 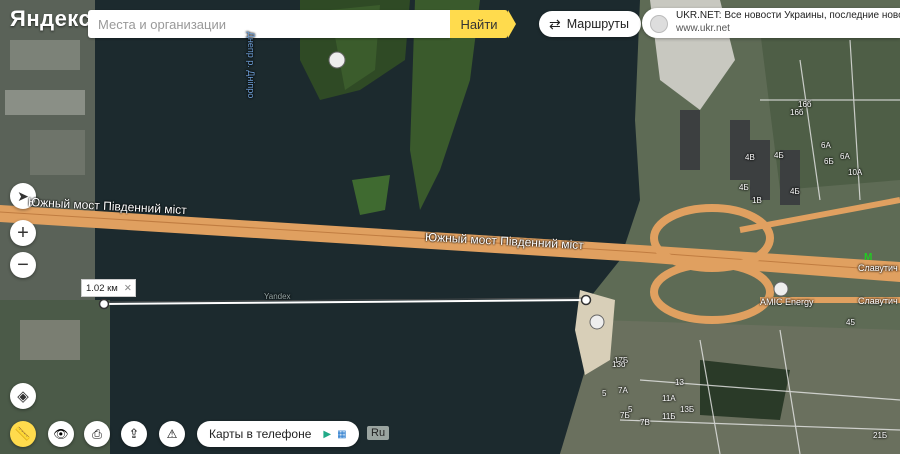 What do you see at coordinates (619, 364) in the screenshot?
I see `house-number-label: 13б` at bounding box center [619, 364].